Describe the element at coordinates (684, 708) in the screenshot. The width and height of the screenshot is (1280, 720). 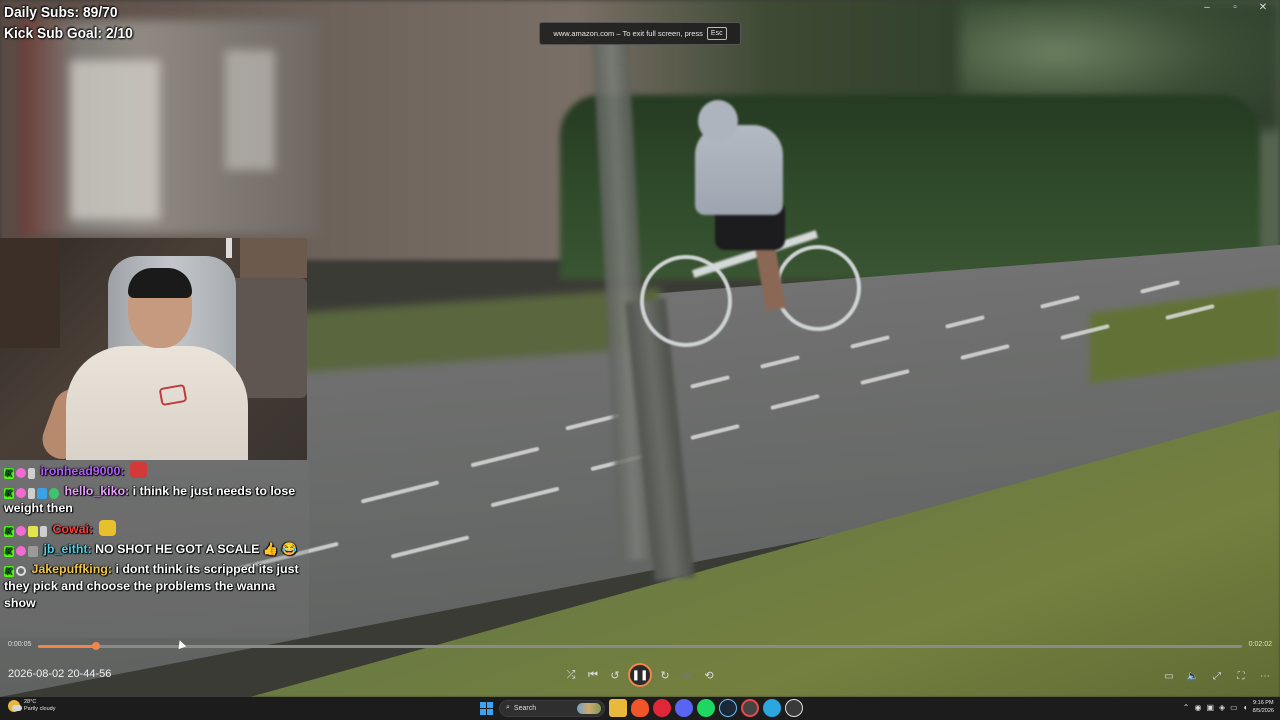
I see `discord-icon` at that location.